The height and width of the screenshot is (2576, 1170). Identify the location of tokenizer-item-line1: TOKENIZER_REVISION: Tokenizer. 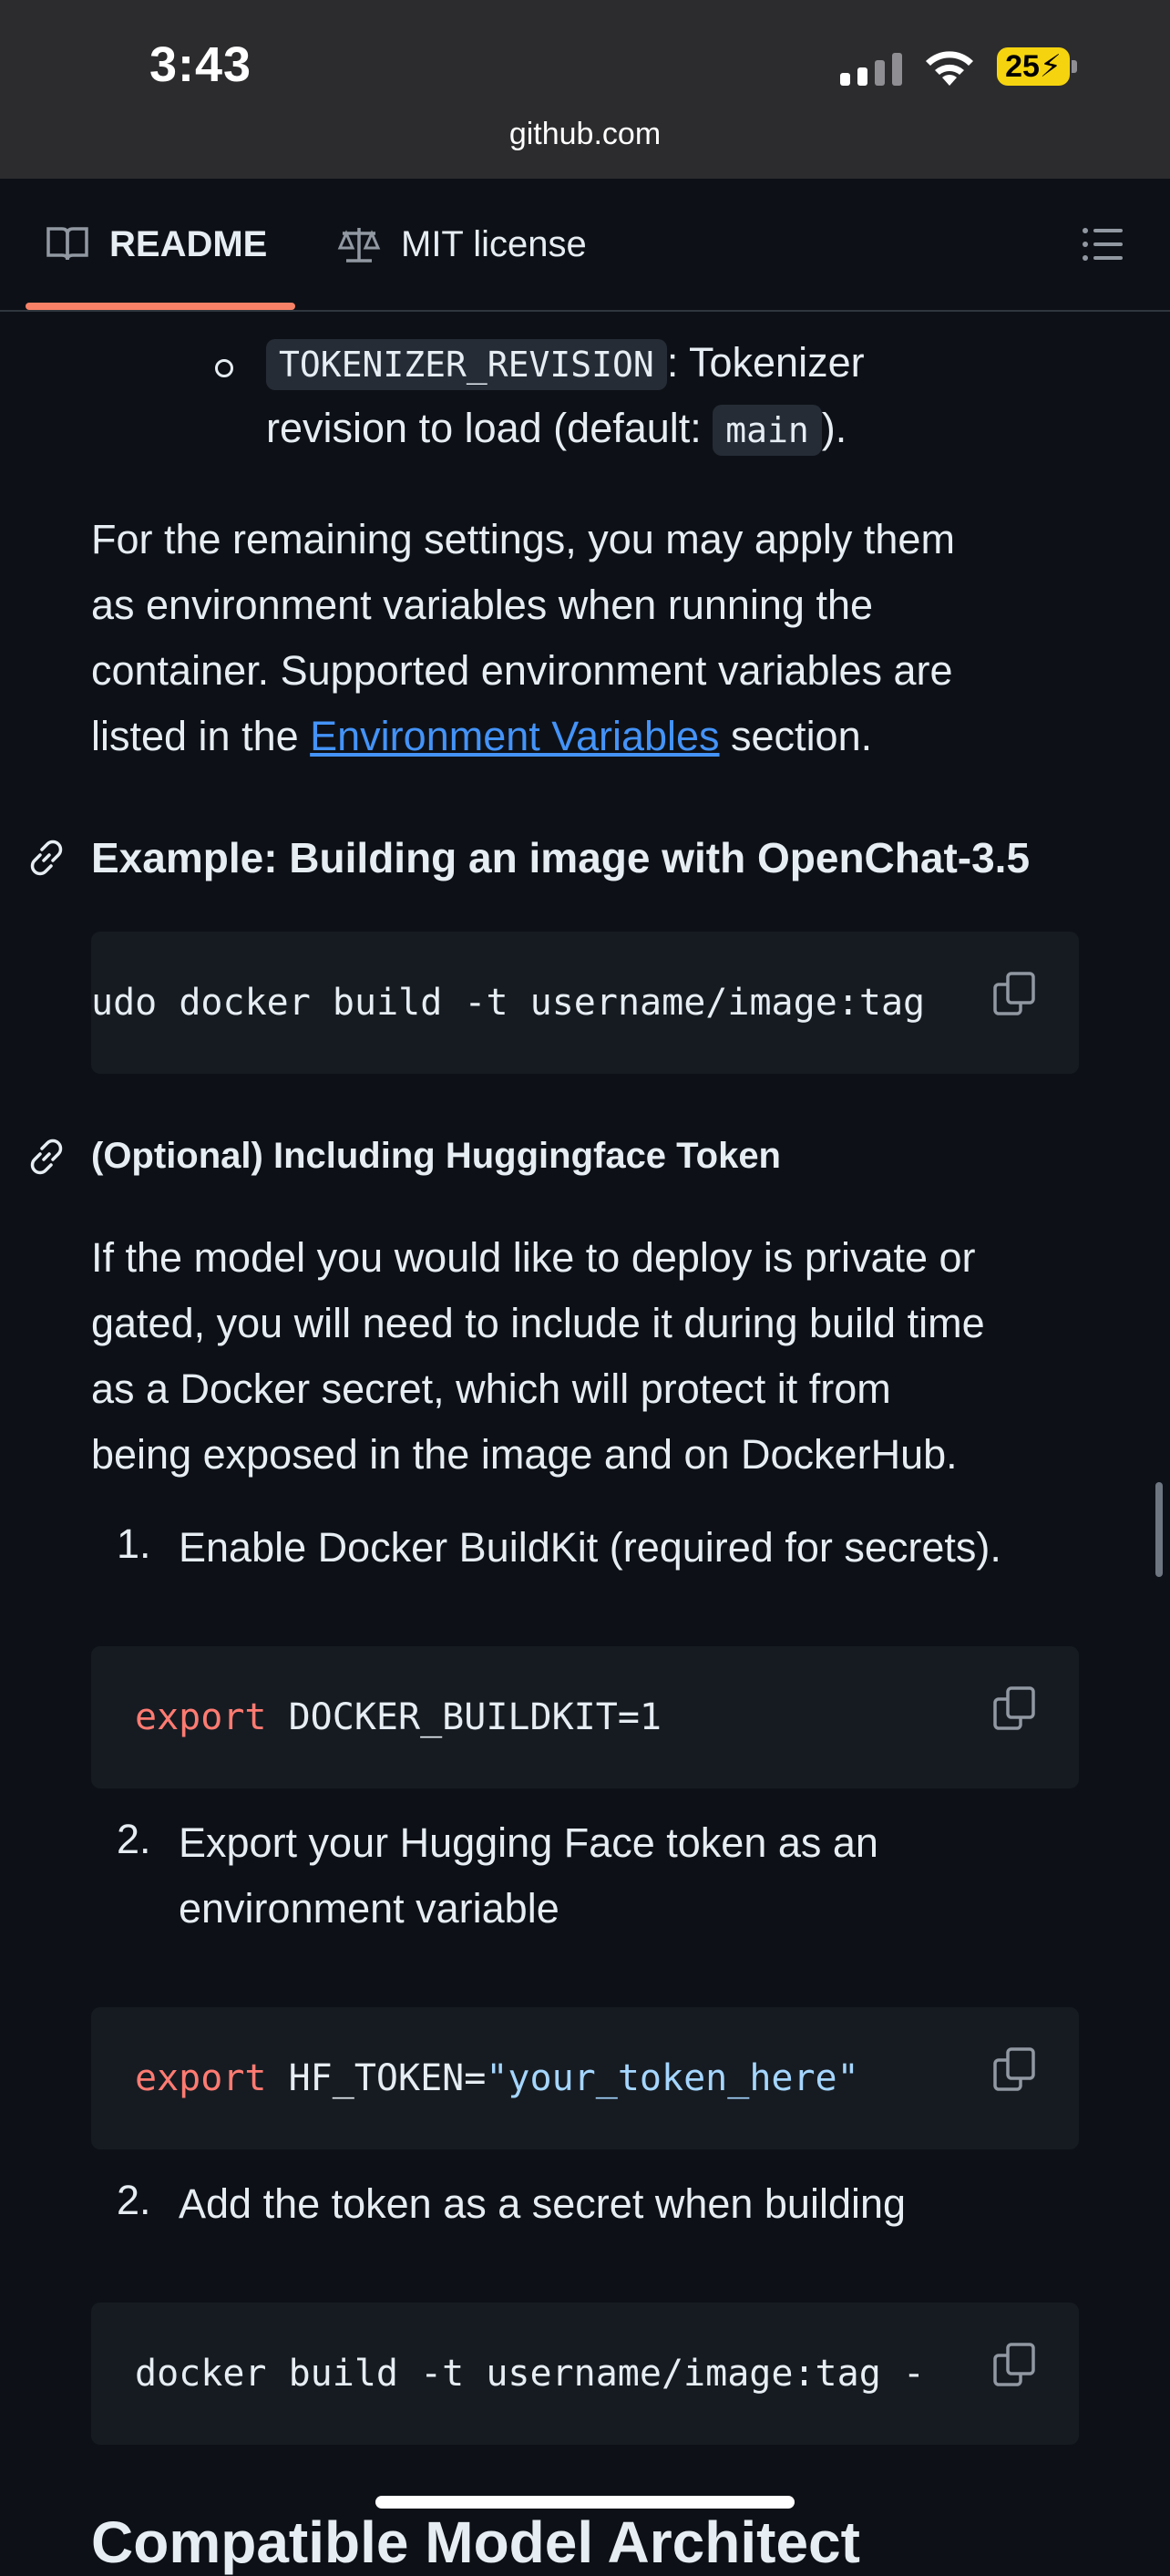
(565, 363).